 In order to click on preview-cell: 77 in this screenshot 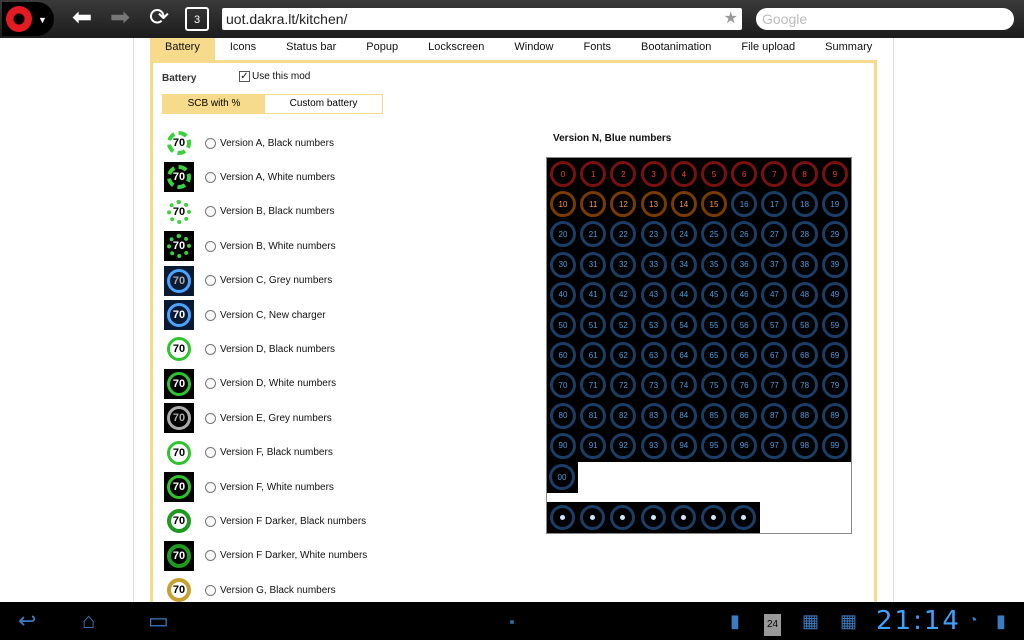, I will do `click(774, 385)`.